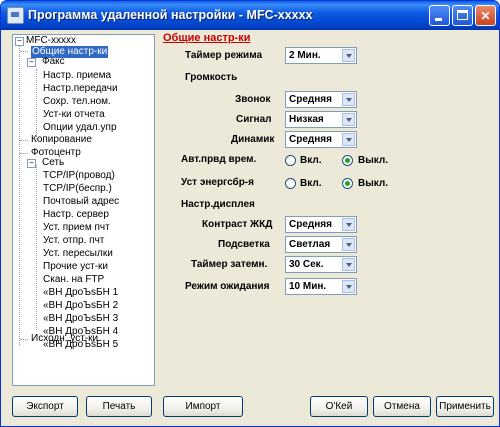  Describe the element at coordinates (308, 286) in the screenshot. I see `sleep-mode-value: 10 Мин.` at that location.